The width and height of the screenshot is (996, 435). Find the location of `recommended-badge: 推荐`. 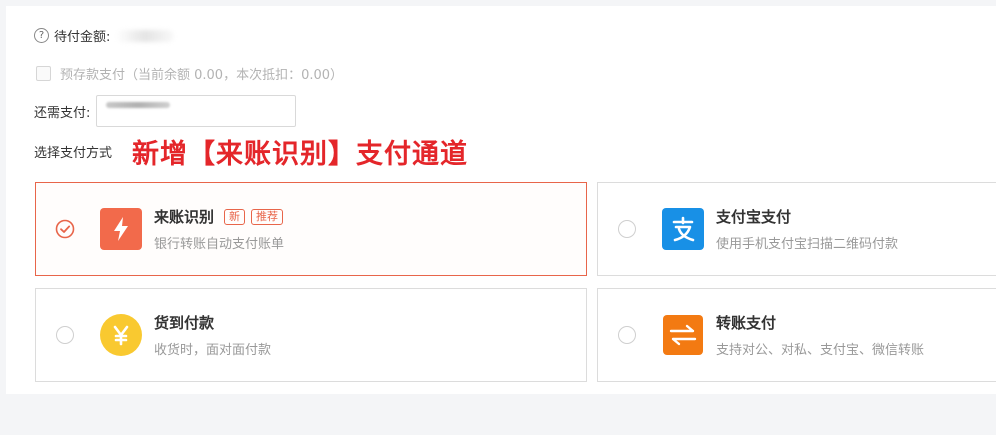

recommended-badge: 推荐 is located at coordinates (267, 216).